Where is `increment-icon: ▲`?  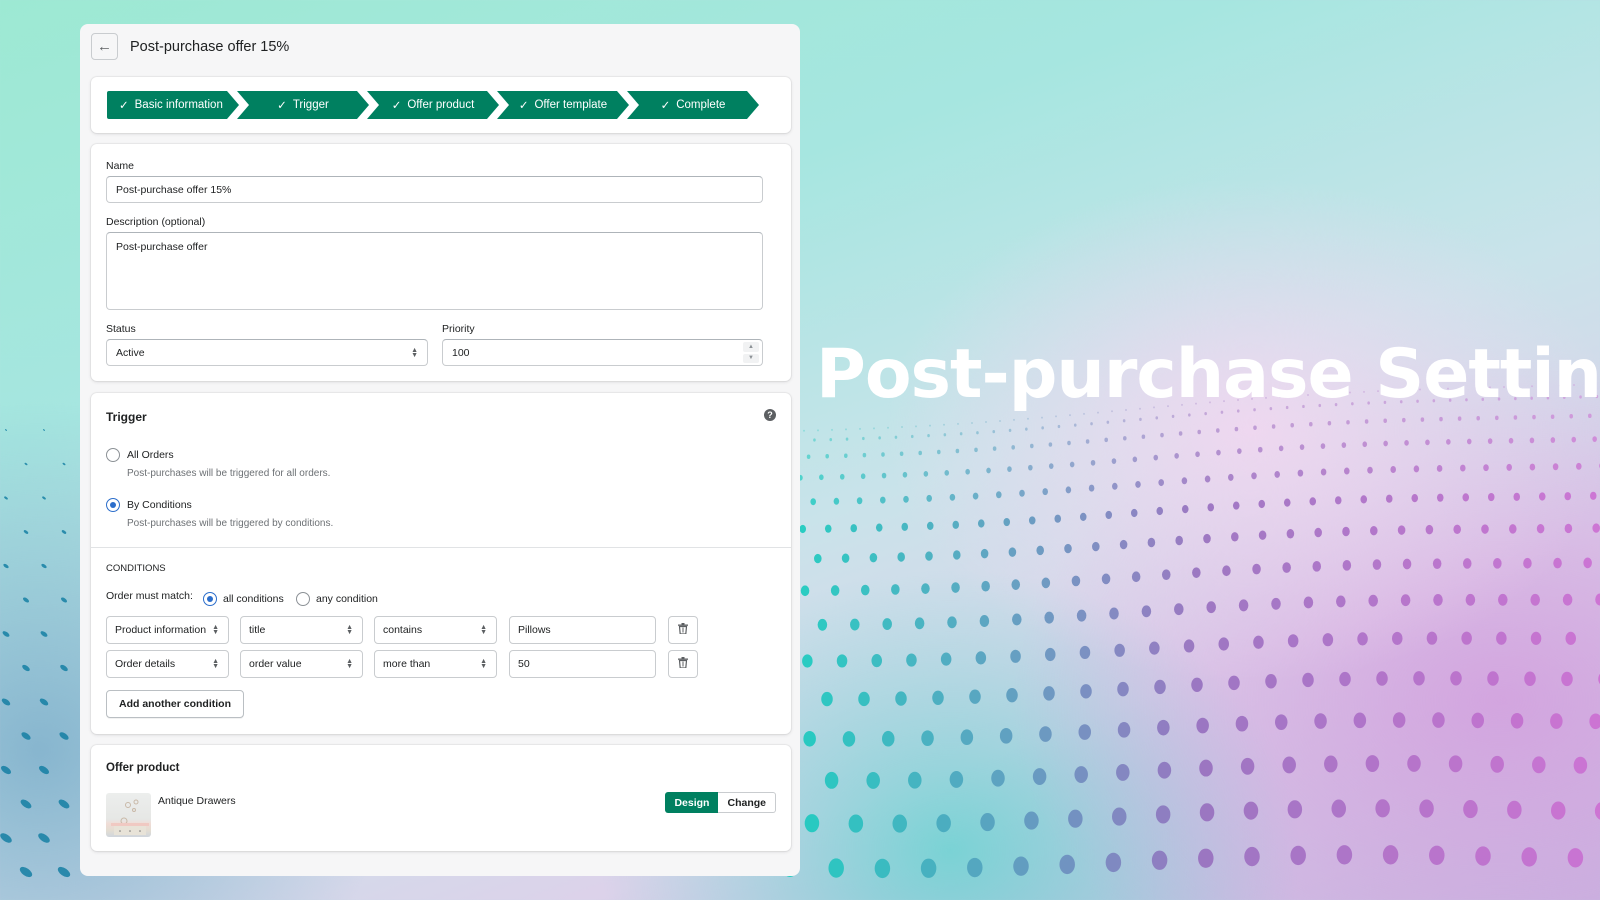
increment-icon: ▲ is located at coordinates (751, 347).